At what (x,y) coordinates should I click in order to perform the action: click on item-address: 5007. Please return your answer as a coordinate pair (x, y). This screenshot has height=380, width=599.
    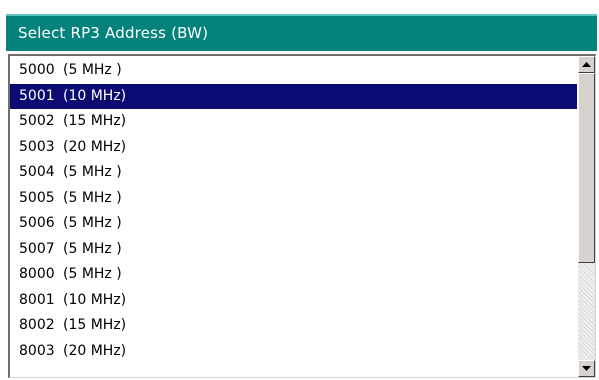
    Looking at the image, I should click on (37, 248).